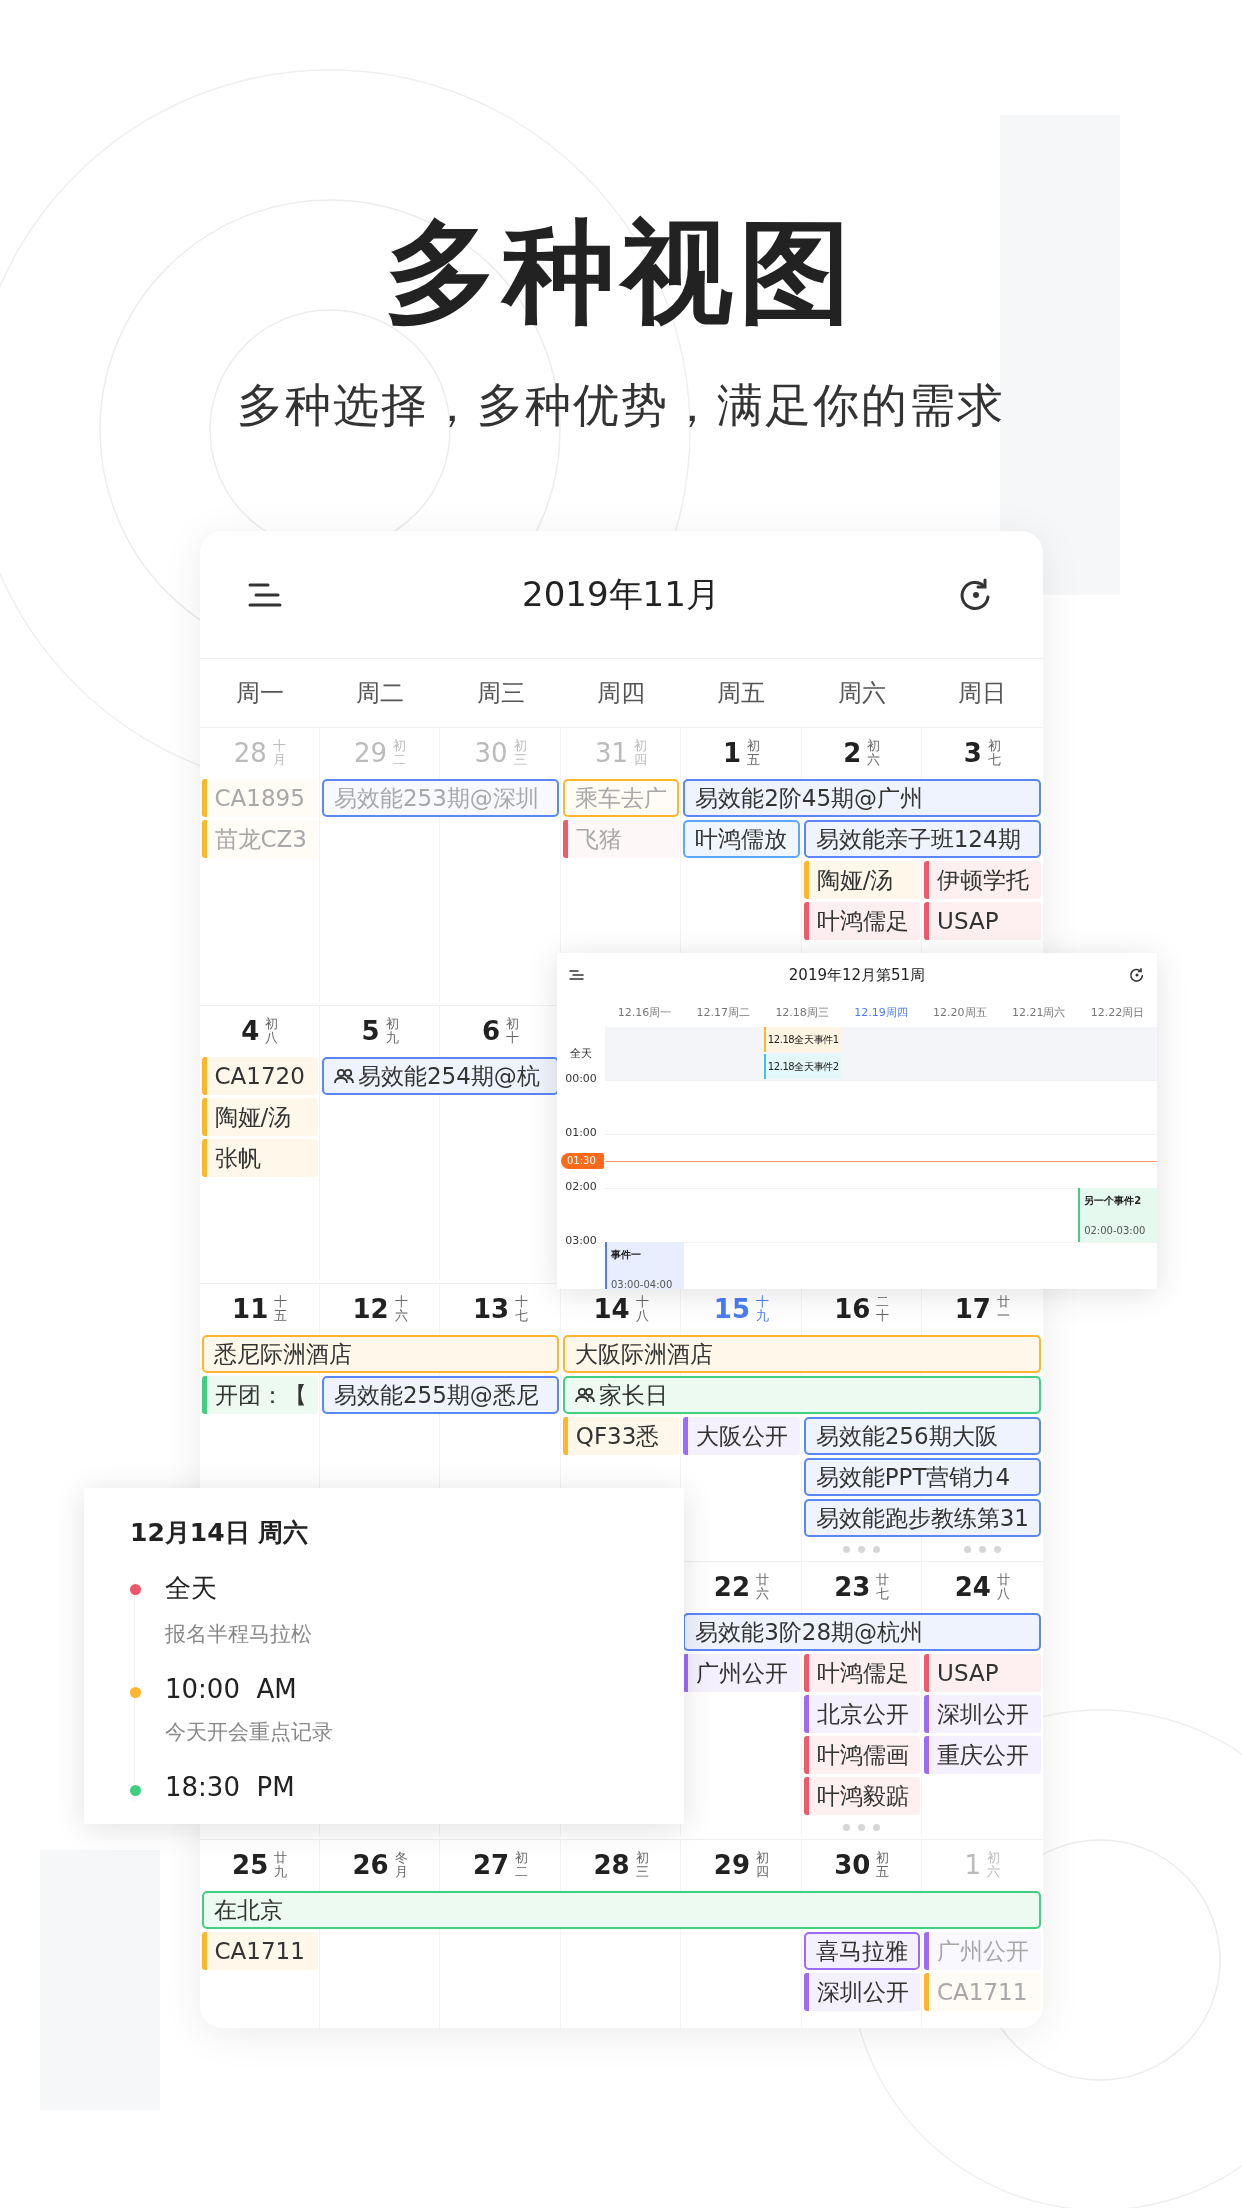 This screenshot has height=2208, width=1242. Describe the element at coordinates (440, 1395) in the screenshot. I see `calendar-event: 易效能255期@悉尼` at that location.